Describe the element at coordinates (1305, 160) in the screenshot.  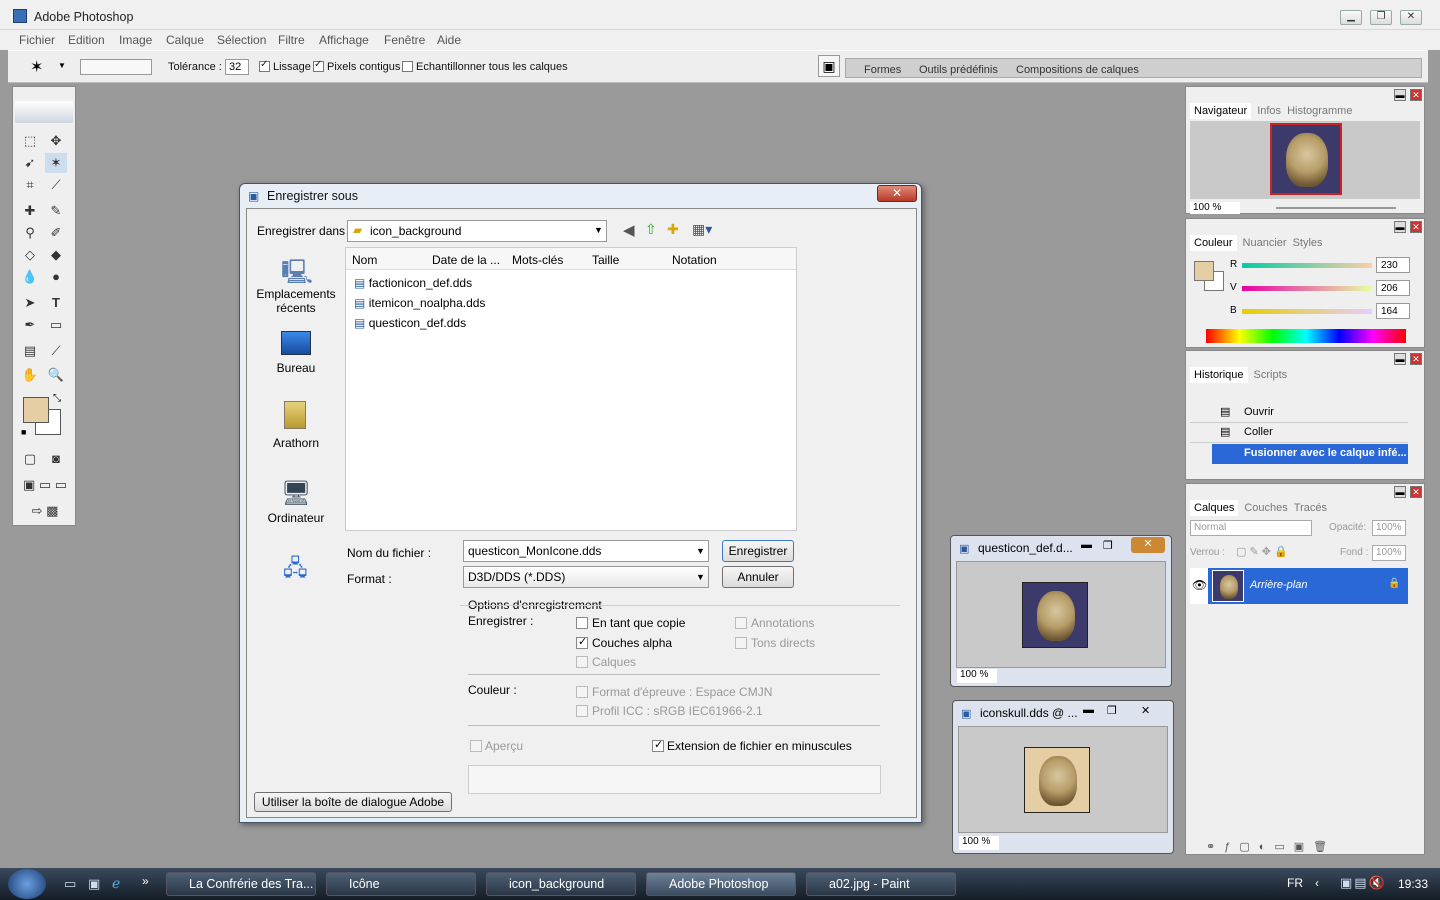
I see `navigator-view` at that location.